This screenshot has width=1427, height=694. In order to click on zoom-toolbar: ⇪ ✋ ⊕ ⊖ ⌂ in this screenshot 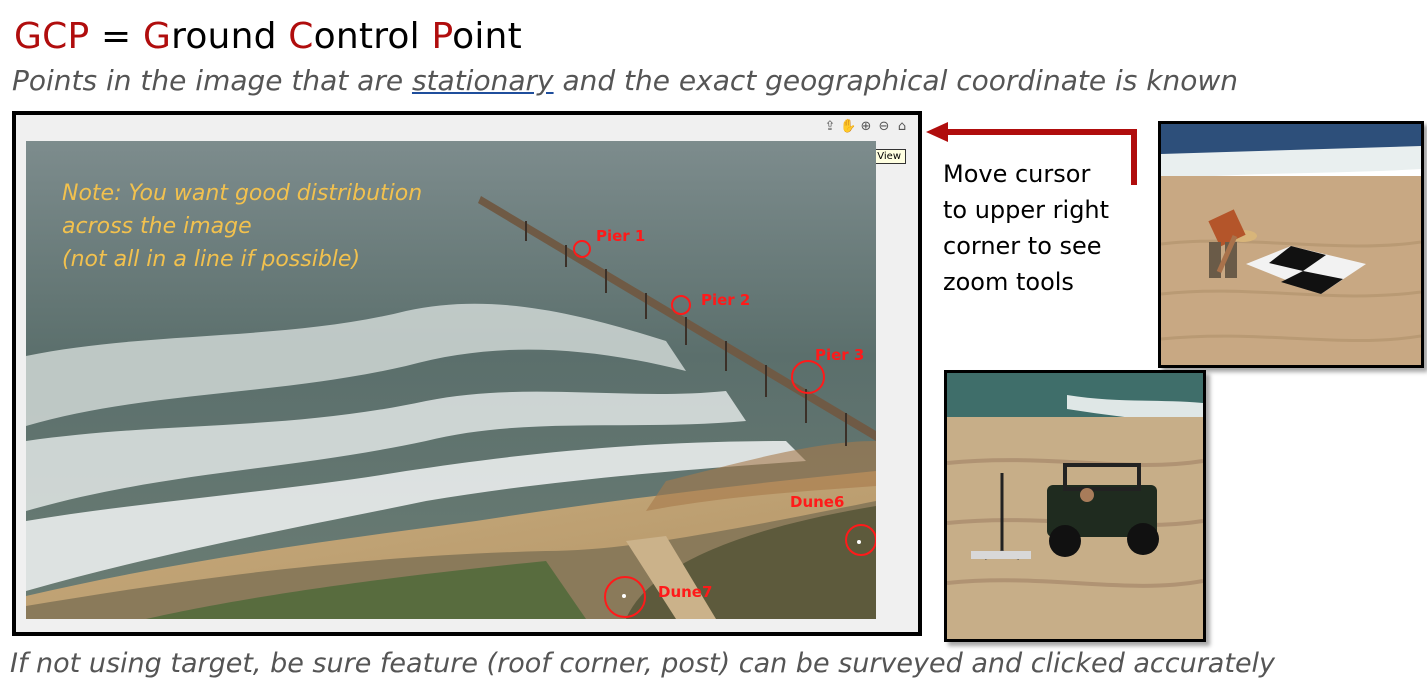, I will do `click(866, 127)`.